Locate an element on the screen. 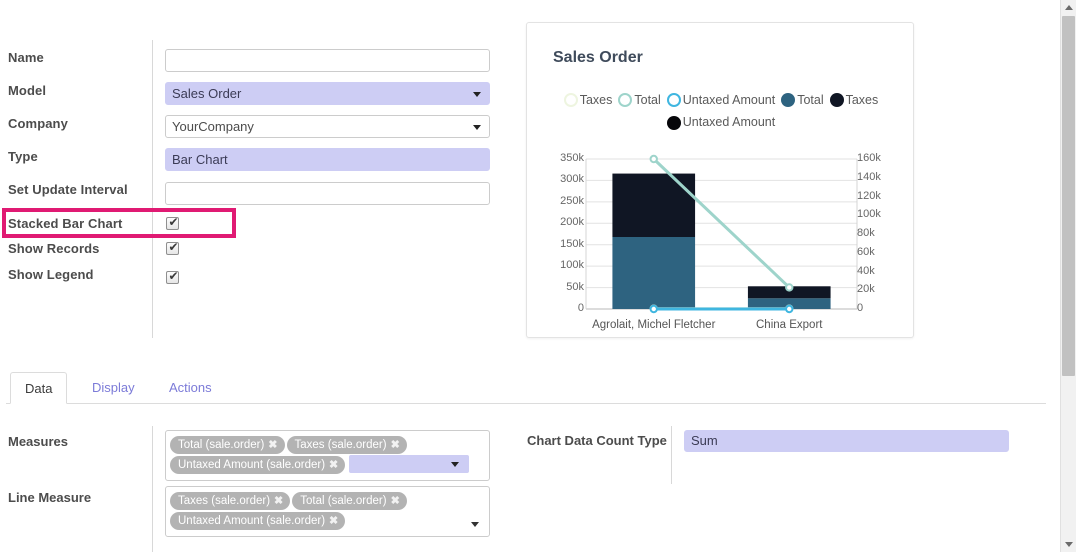  scroll-up-button is located at coordinates (1068, 7).